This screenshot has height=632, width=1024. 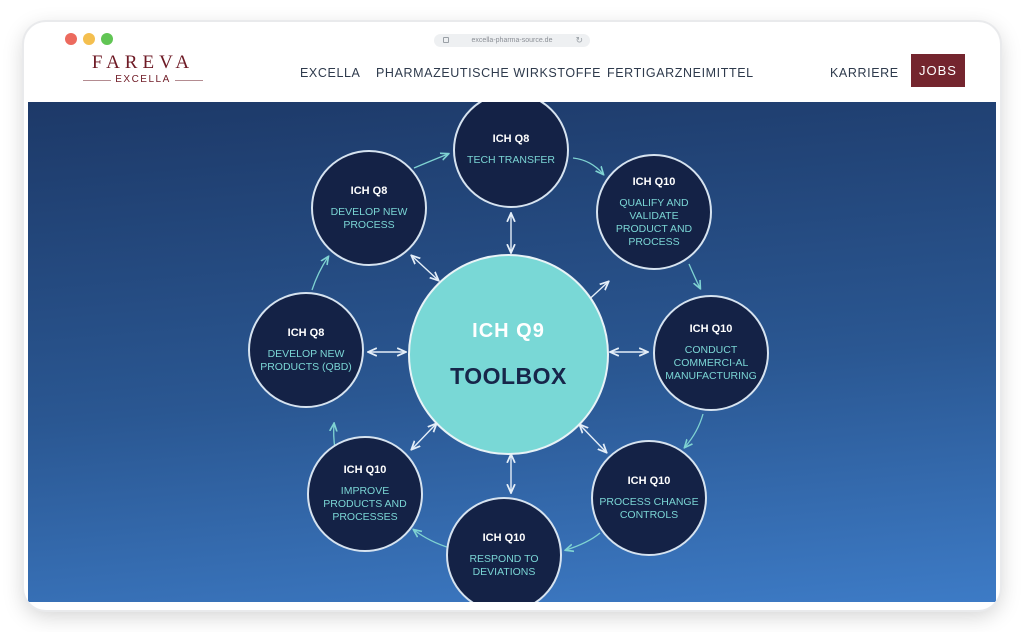 What do you see at coordinates (504, 565) in the screenshot?
I see `node-label: RESPOND TO DEVIATIONS` at bounding box center [504, 565].